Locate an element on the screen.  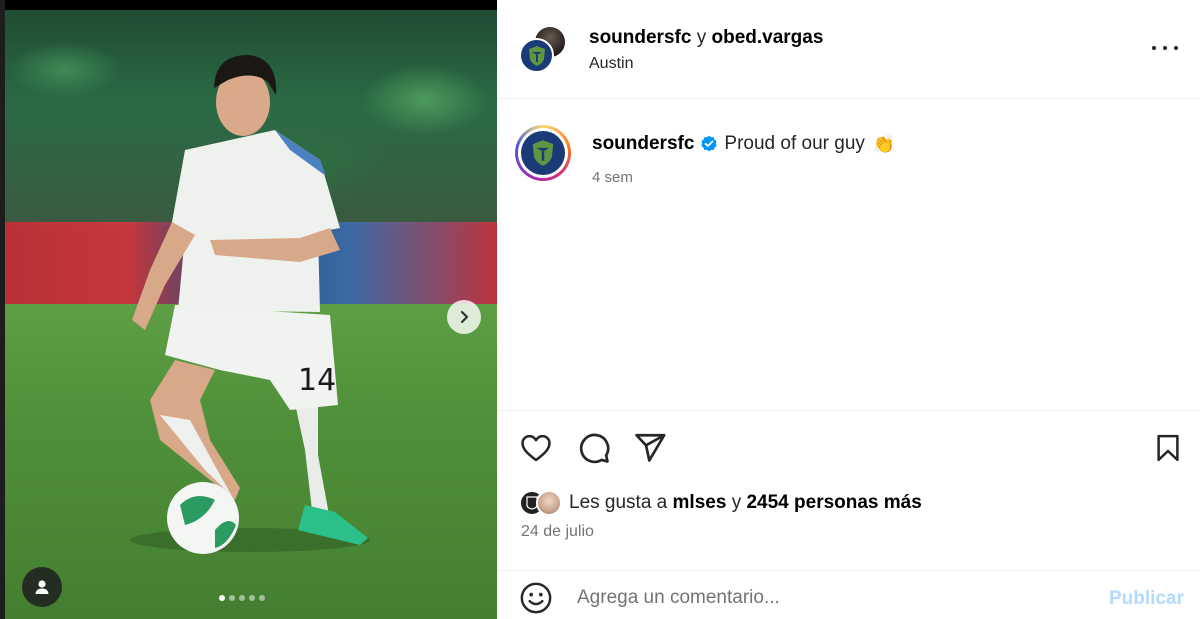
more-options-button is located at coordinates (1165, 48).